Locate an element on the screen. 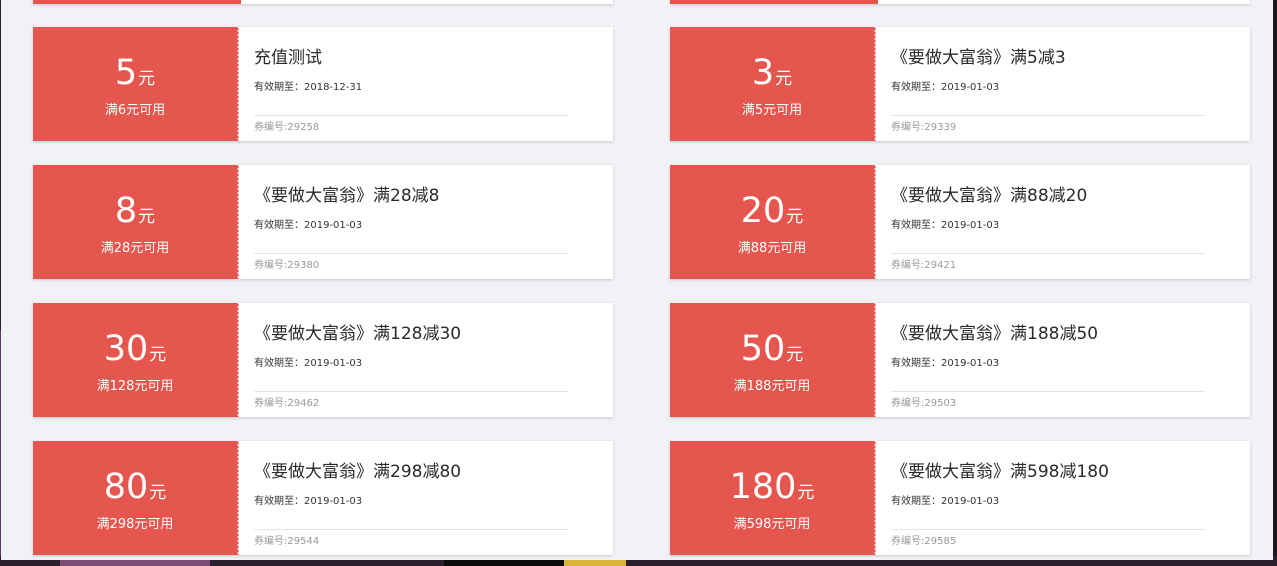  coupon-expiry: 有效期至：2018-12-31 is located at coordinates (308, 87).